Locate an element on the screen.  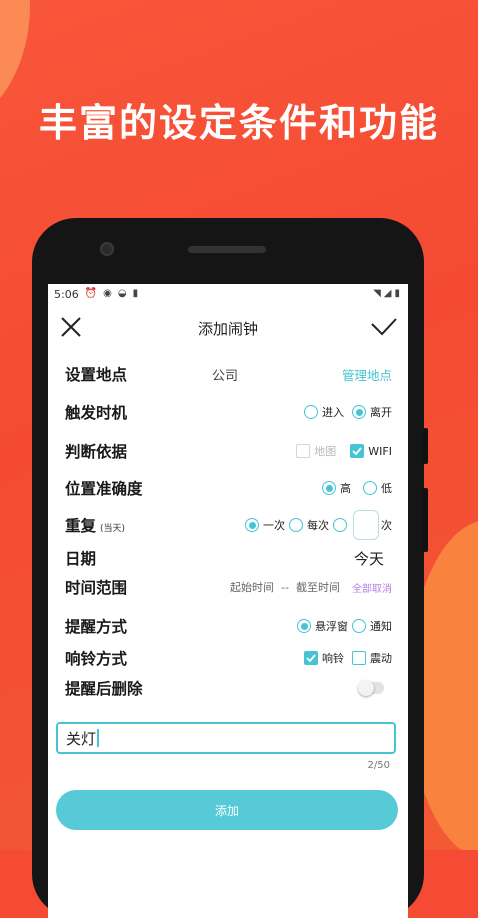
remind-notification-radio: 通知 is located at coordinates (372, 626).